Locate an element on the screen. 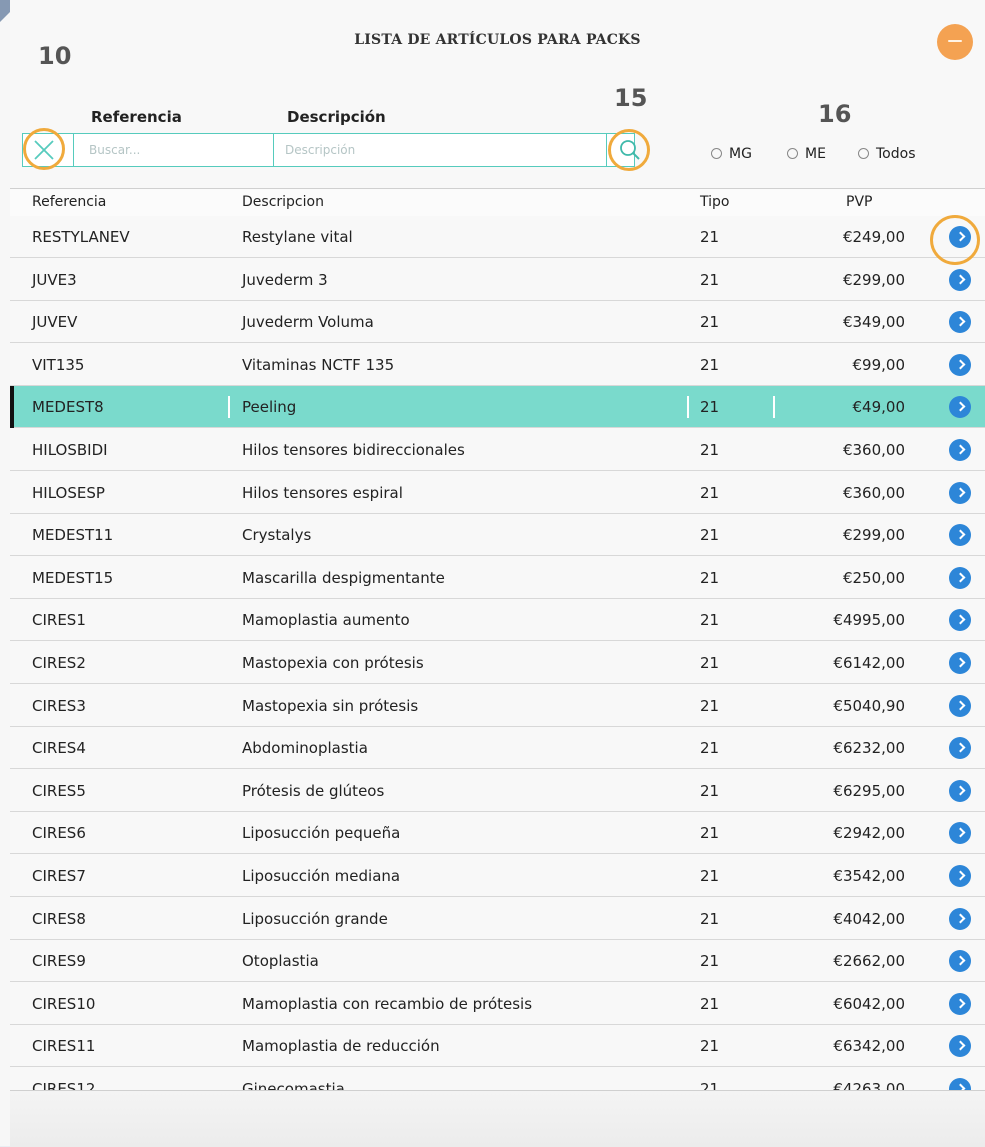 The height and width of the screenshot is (1147, 985). radio-todos: Todos is located at coordinates (886, 154).